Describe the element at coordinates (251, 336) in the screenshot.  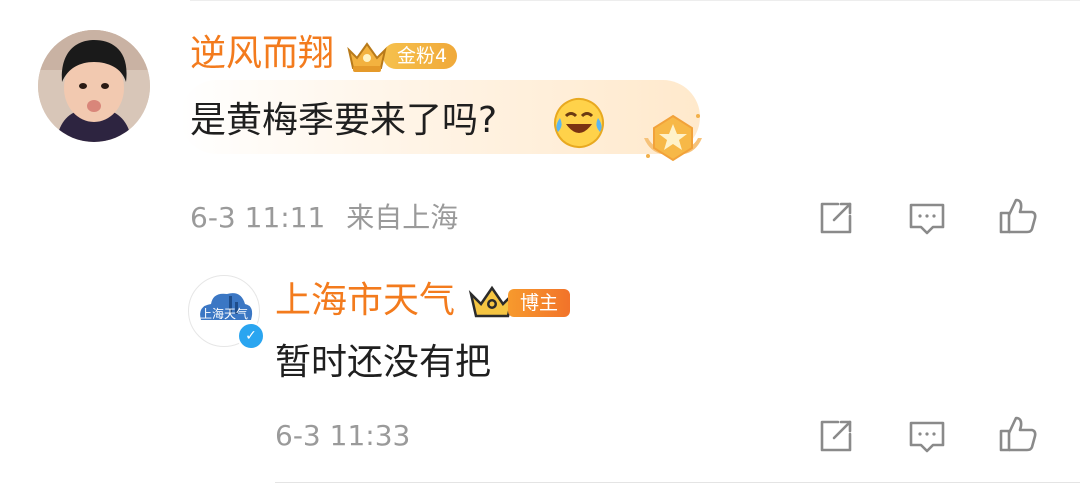
I see `verified-icon: ✓` at that location.